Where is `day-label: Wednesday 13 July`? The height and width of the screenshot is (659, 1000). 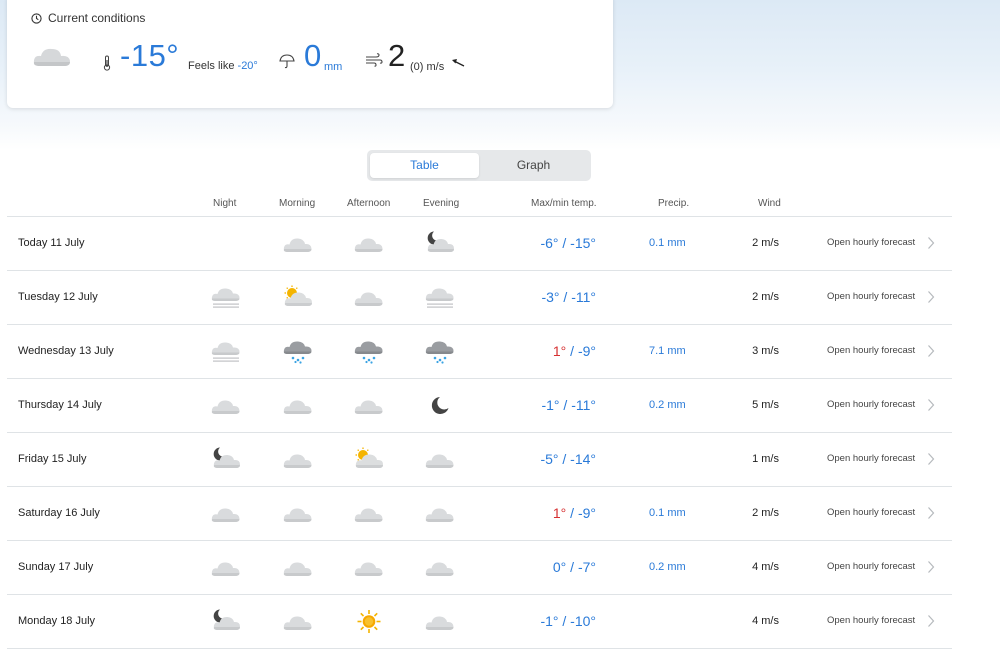 day-label: Wednesday 13 July is located at coordinates (66, 351).